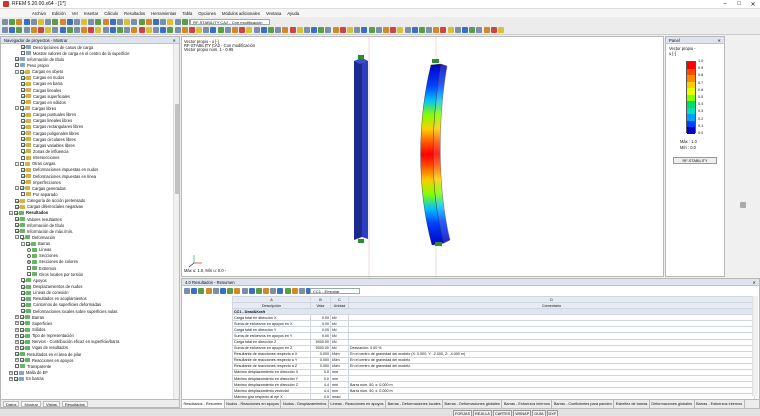 This screenshot has height=416, width=760. What do you see at coordinates (358, 404) in the screenshot?
I see `results-tab: Líneas - Reacciones en apoyos` at bounding box center [358, 404].